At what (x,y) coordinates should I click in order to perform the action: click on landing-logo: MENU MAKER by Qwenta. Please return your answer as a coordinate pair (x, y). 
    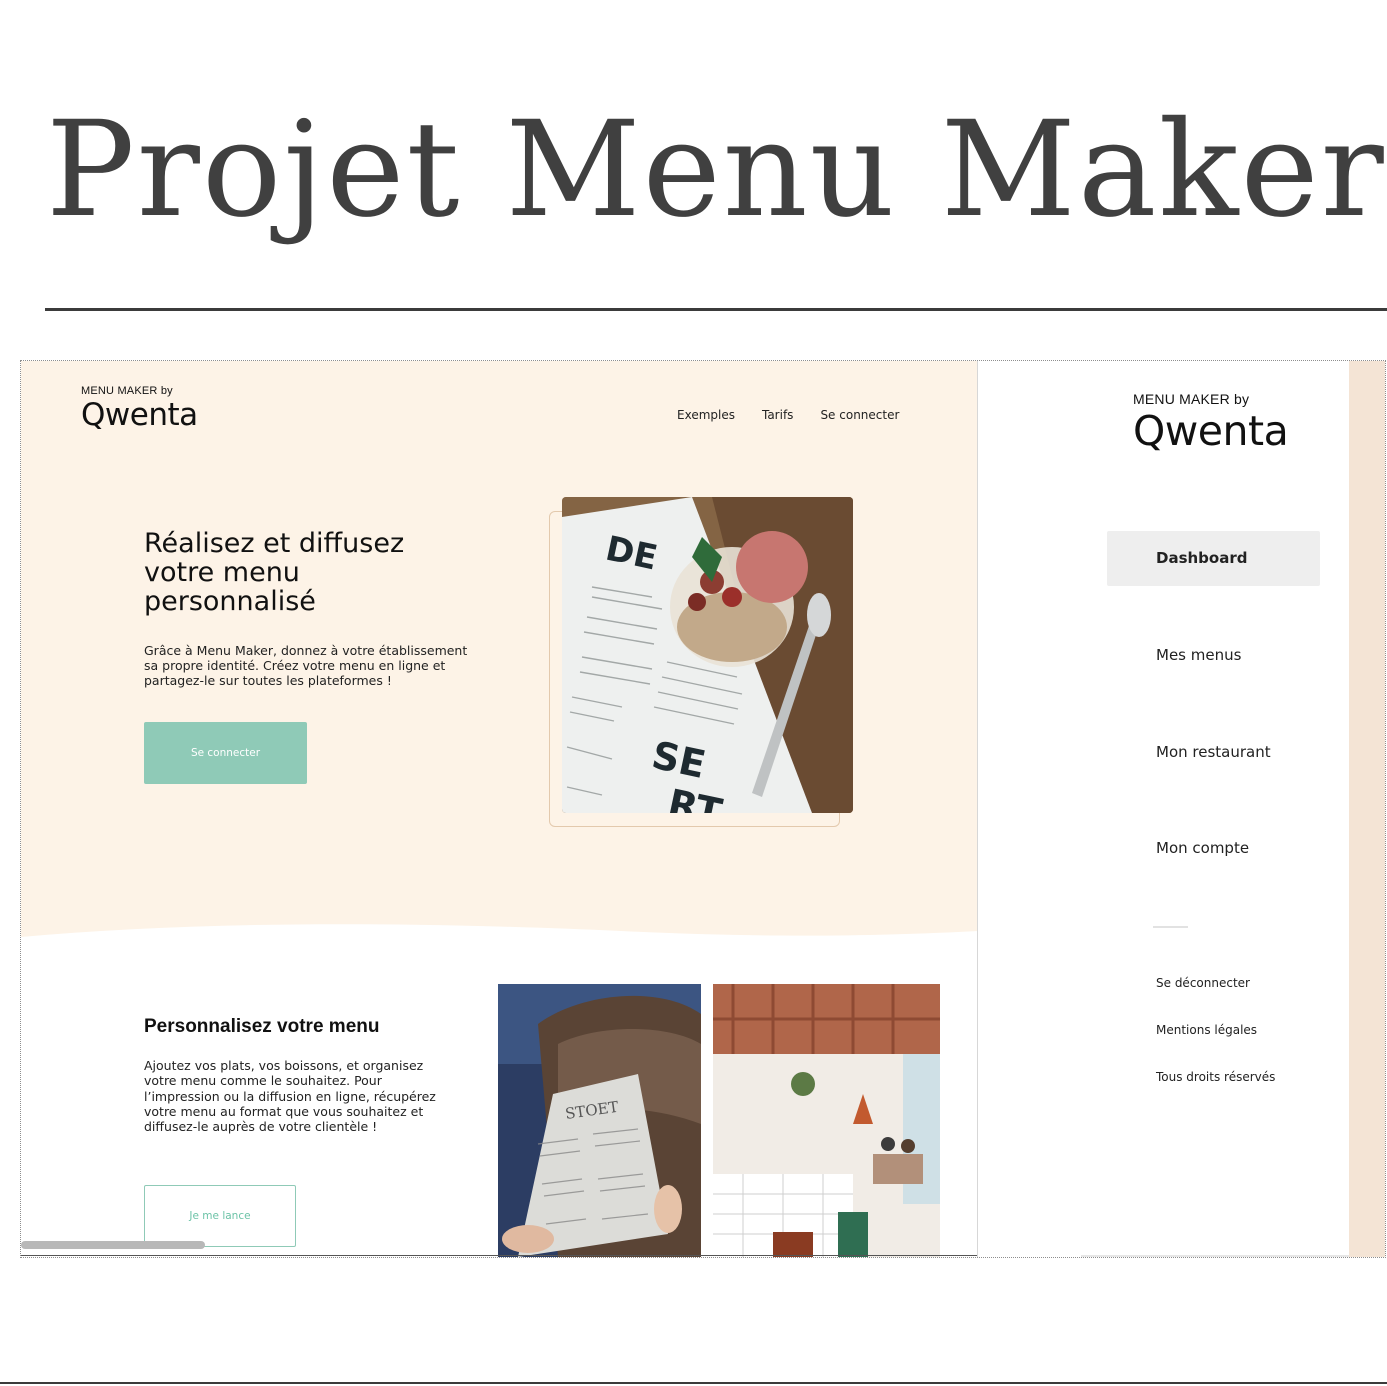
    Looking at the image, I should click on (139, 408).